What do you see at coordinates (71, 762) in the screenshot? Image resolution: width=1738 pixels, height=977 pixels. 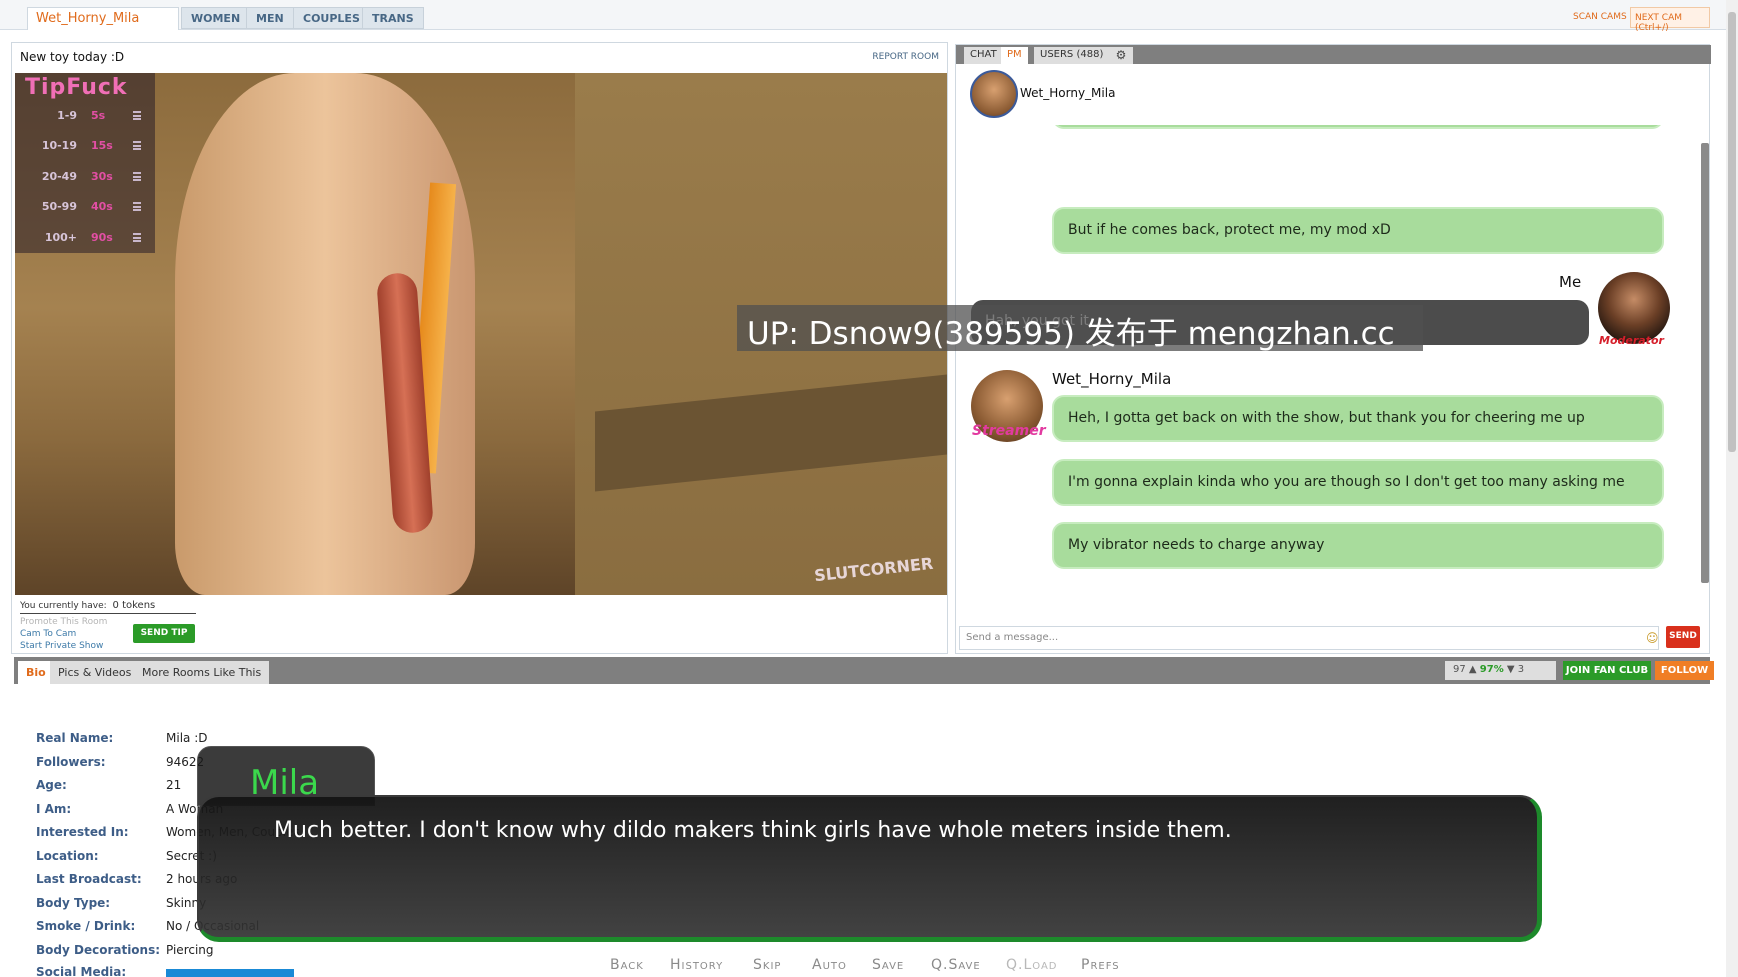 I see `bio-label: Followers:` at bounding box center [71, 762].